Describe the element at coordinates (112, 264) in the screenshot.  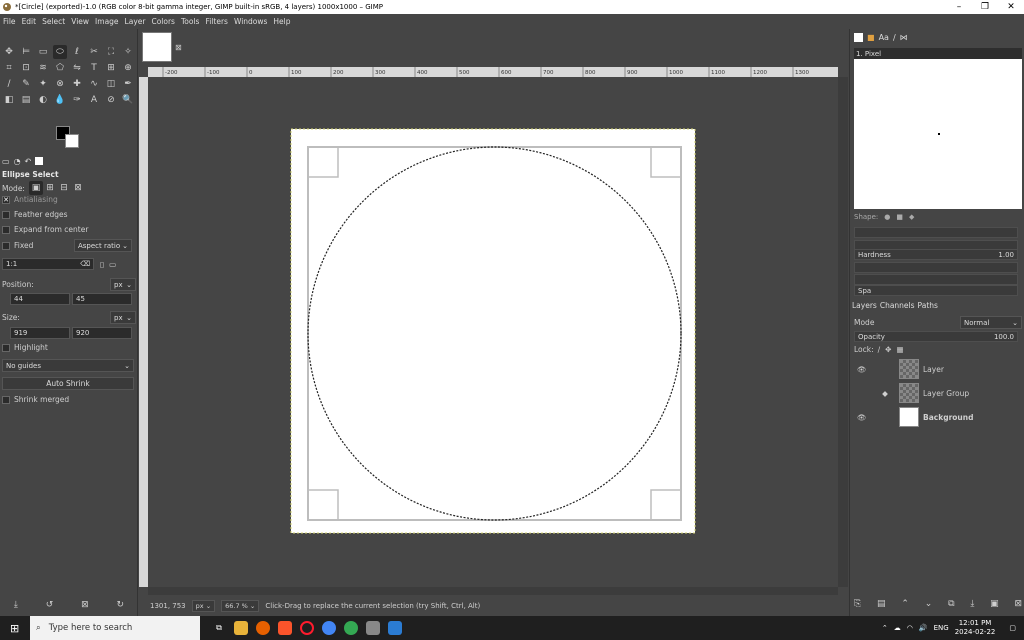
I see `landscape-icon: ▭` at that location.